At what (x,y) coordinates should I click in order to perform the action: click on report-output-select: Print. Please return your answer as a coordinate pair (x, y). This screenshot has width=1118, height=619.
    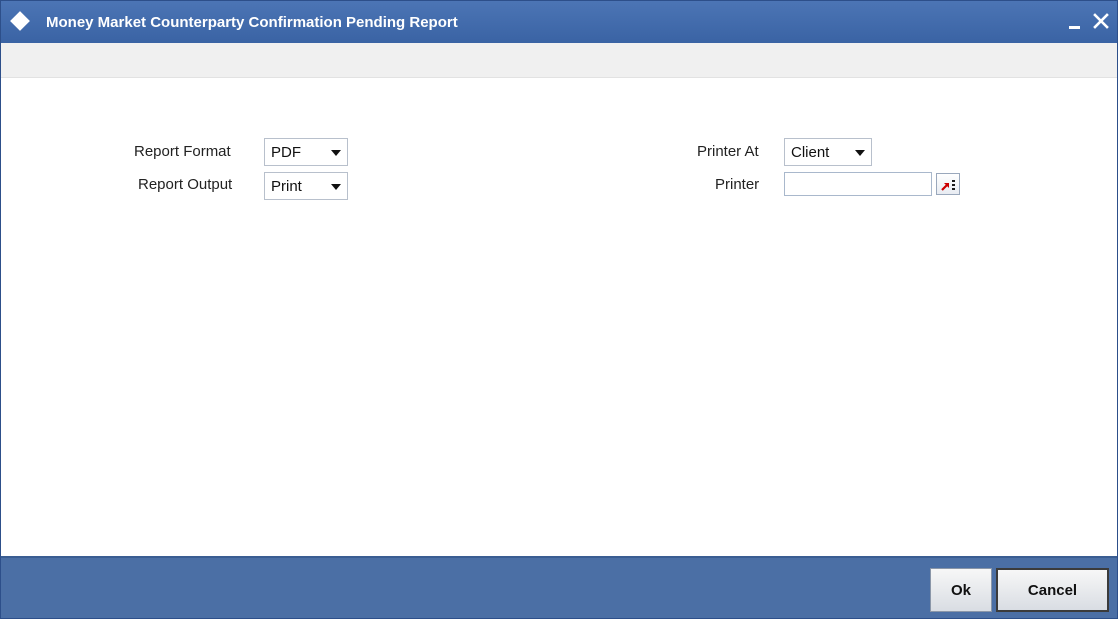
    Looking at the image, I should click on (306, 186).